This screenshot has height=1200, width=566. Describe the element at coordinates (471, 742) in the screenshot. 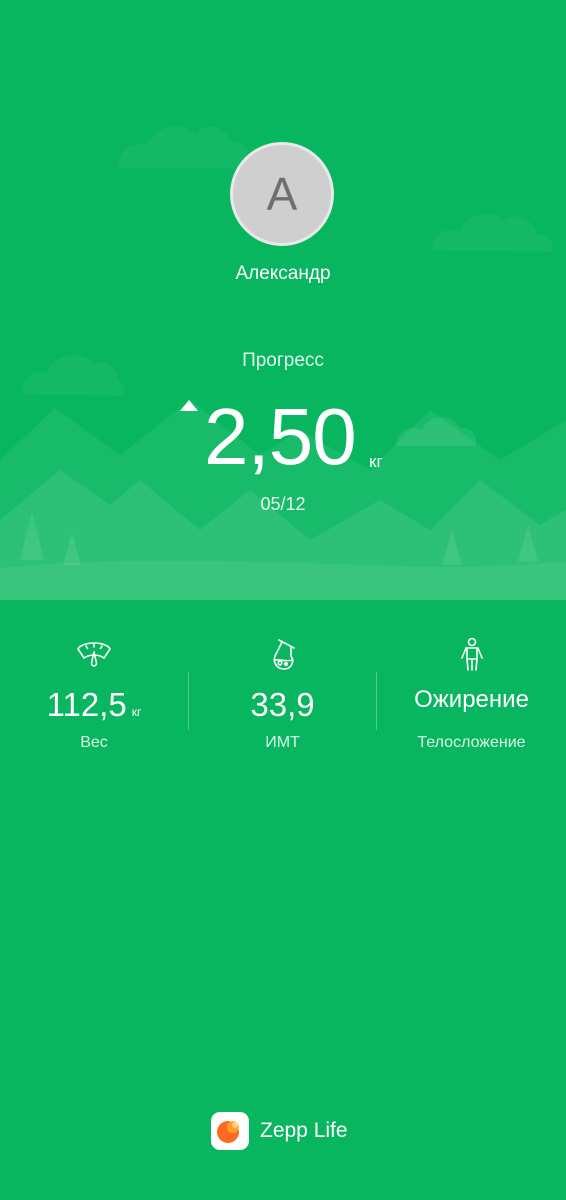

I see `body-type-label: Телосложение` at that location.